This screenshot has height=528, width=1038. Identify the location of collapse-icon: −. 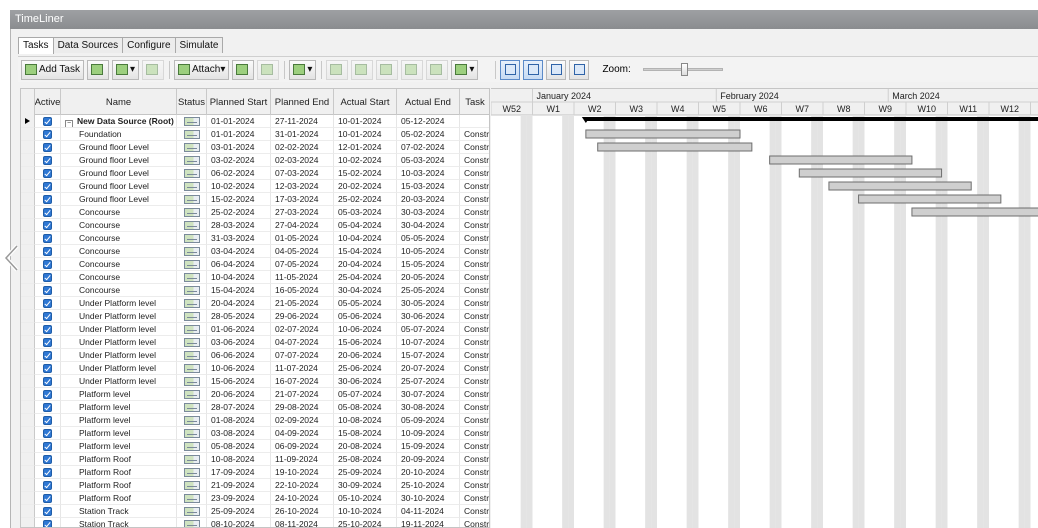
(69, 123).